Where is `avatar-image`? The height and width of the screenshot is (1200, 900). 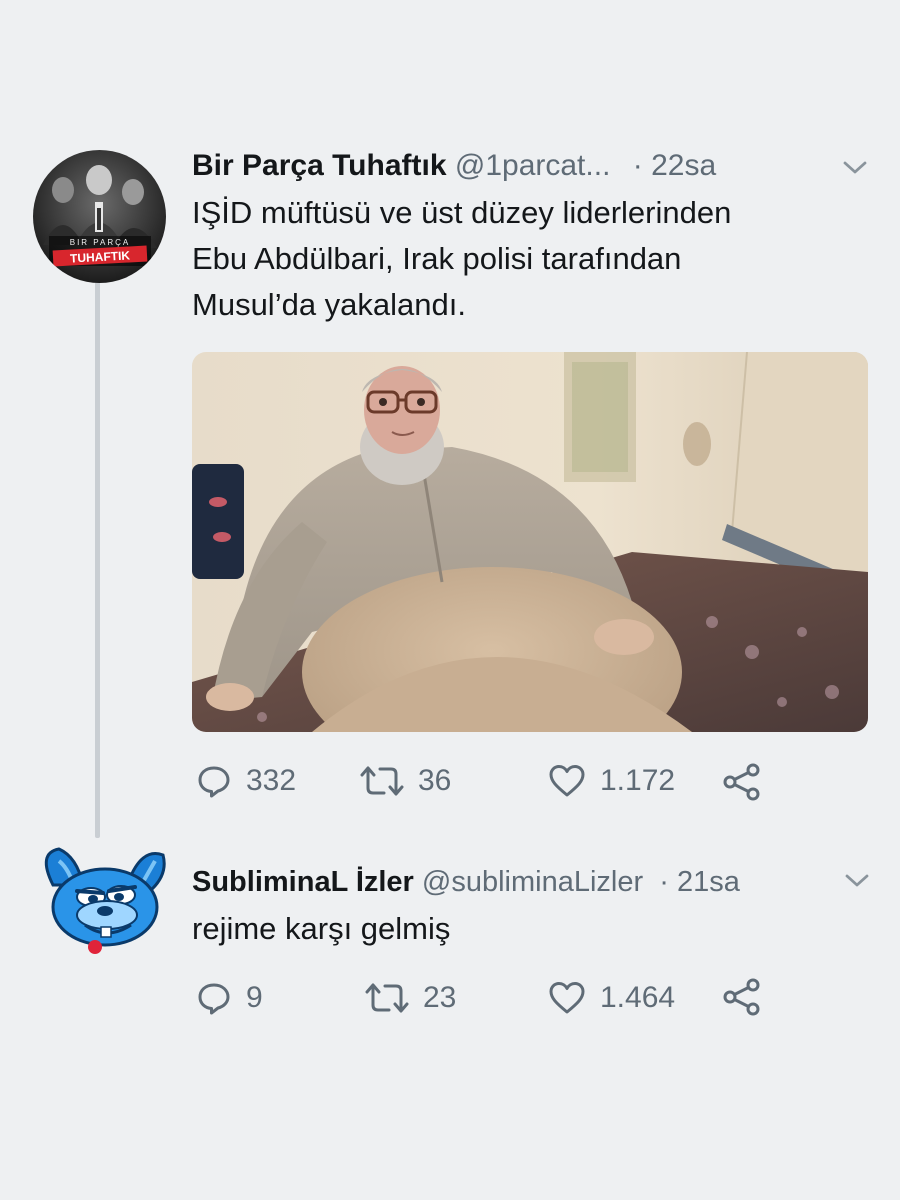 avatar-image is located at coordinates (105, 900).